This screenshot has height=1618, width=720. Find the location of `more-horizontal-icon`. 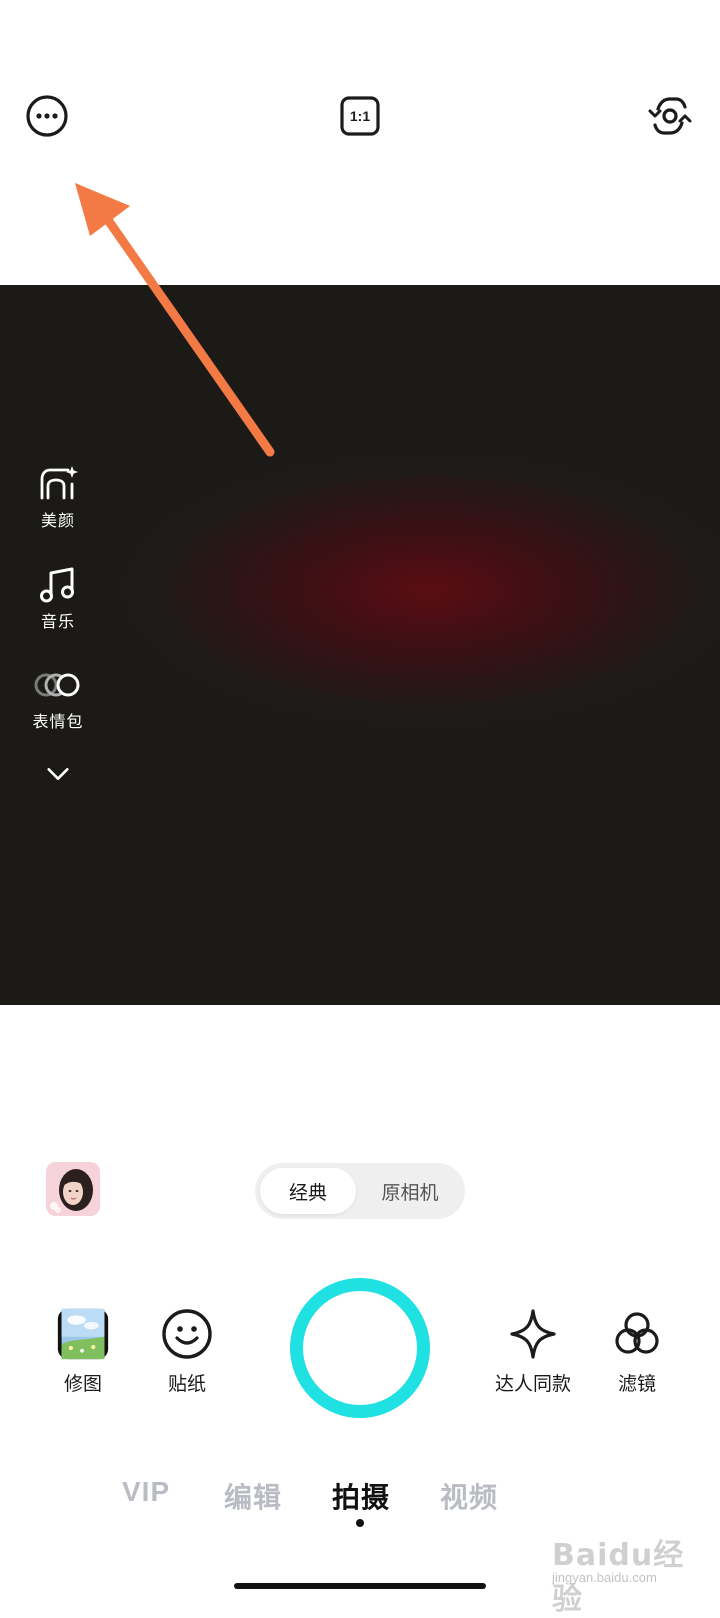

more-horizontal-icon is located at coordinates (47, 116).